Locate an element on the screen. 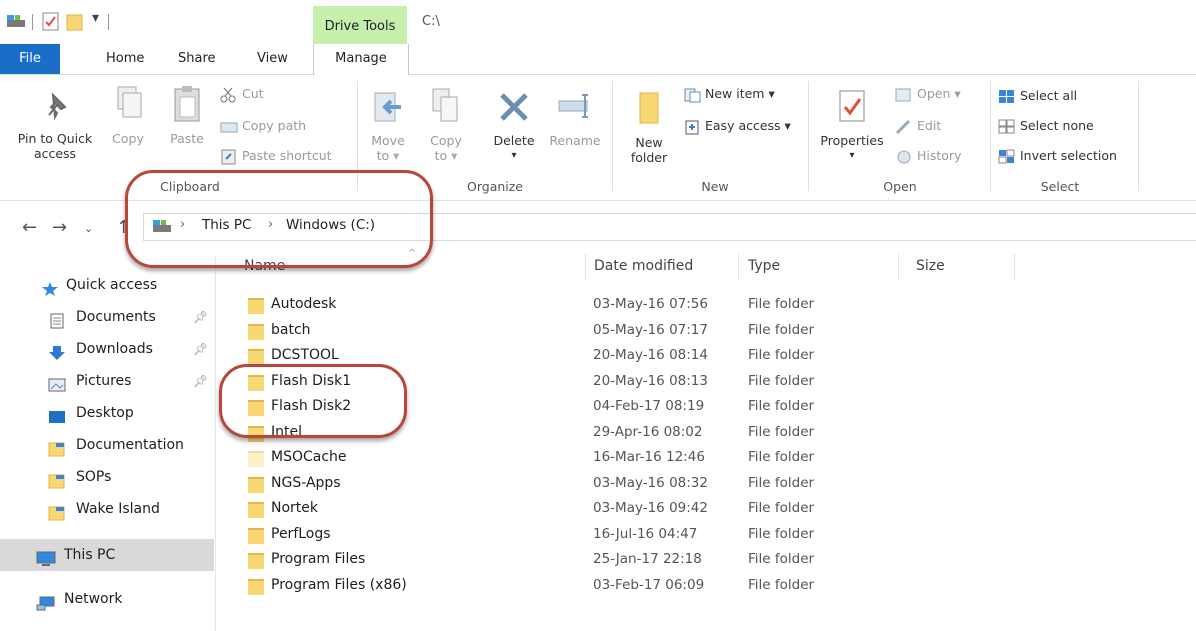 This screenshot has width=1196, height=631. sidebar-item-this-pc: This PC is located at coordinates (107, 555).